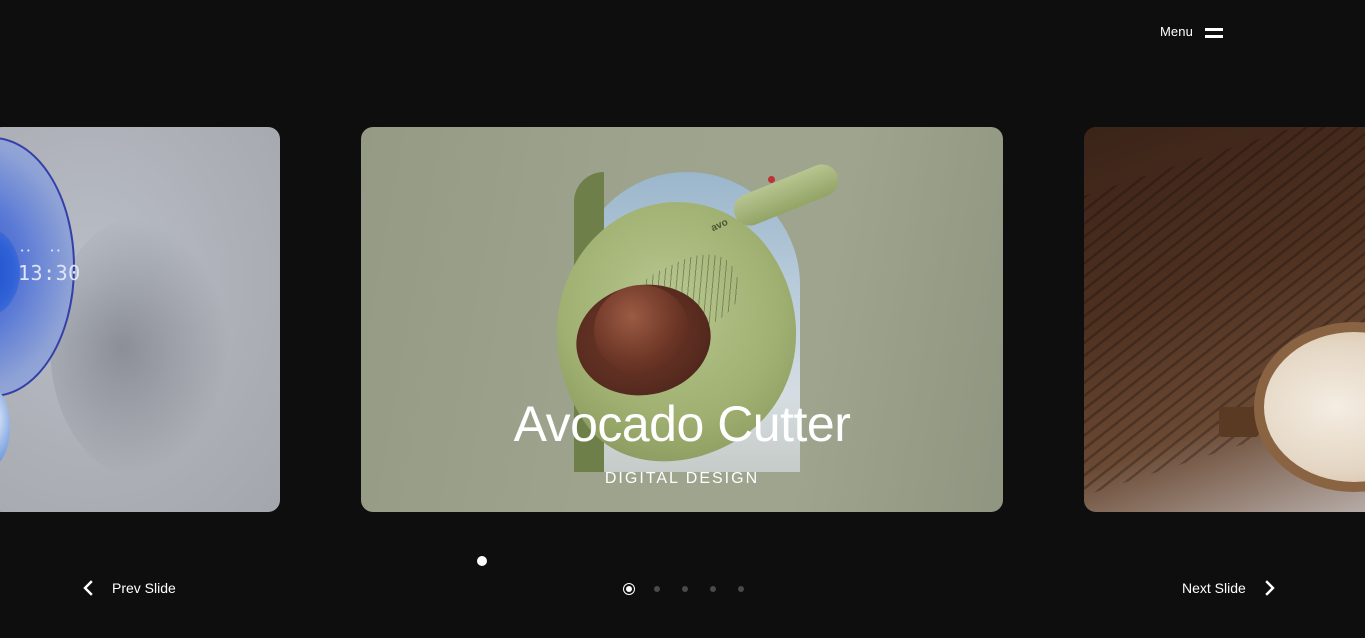 This screenshot has width=1365, height=638. I want to click on next-slide-button: Next Slide, so click(1229, 588).